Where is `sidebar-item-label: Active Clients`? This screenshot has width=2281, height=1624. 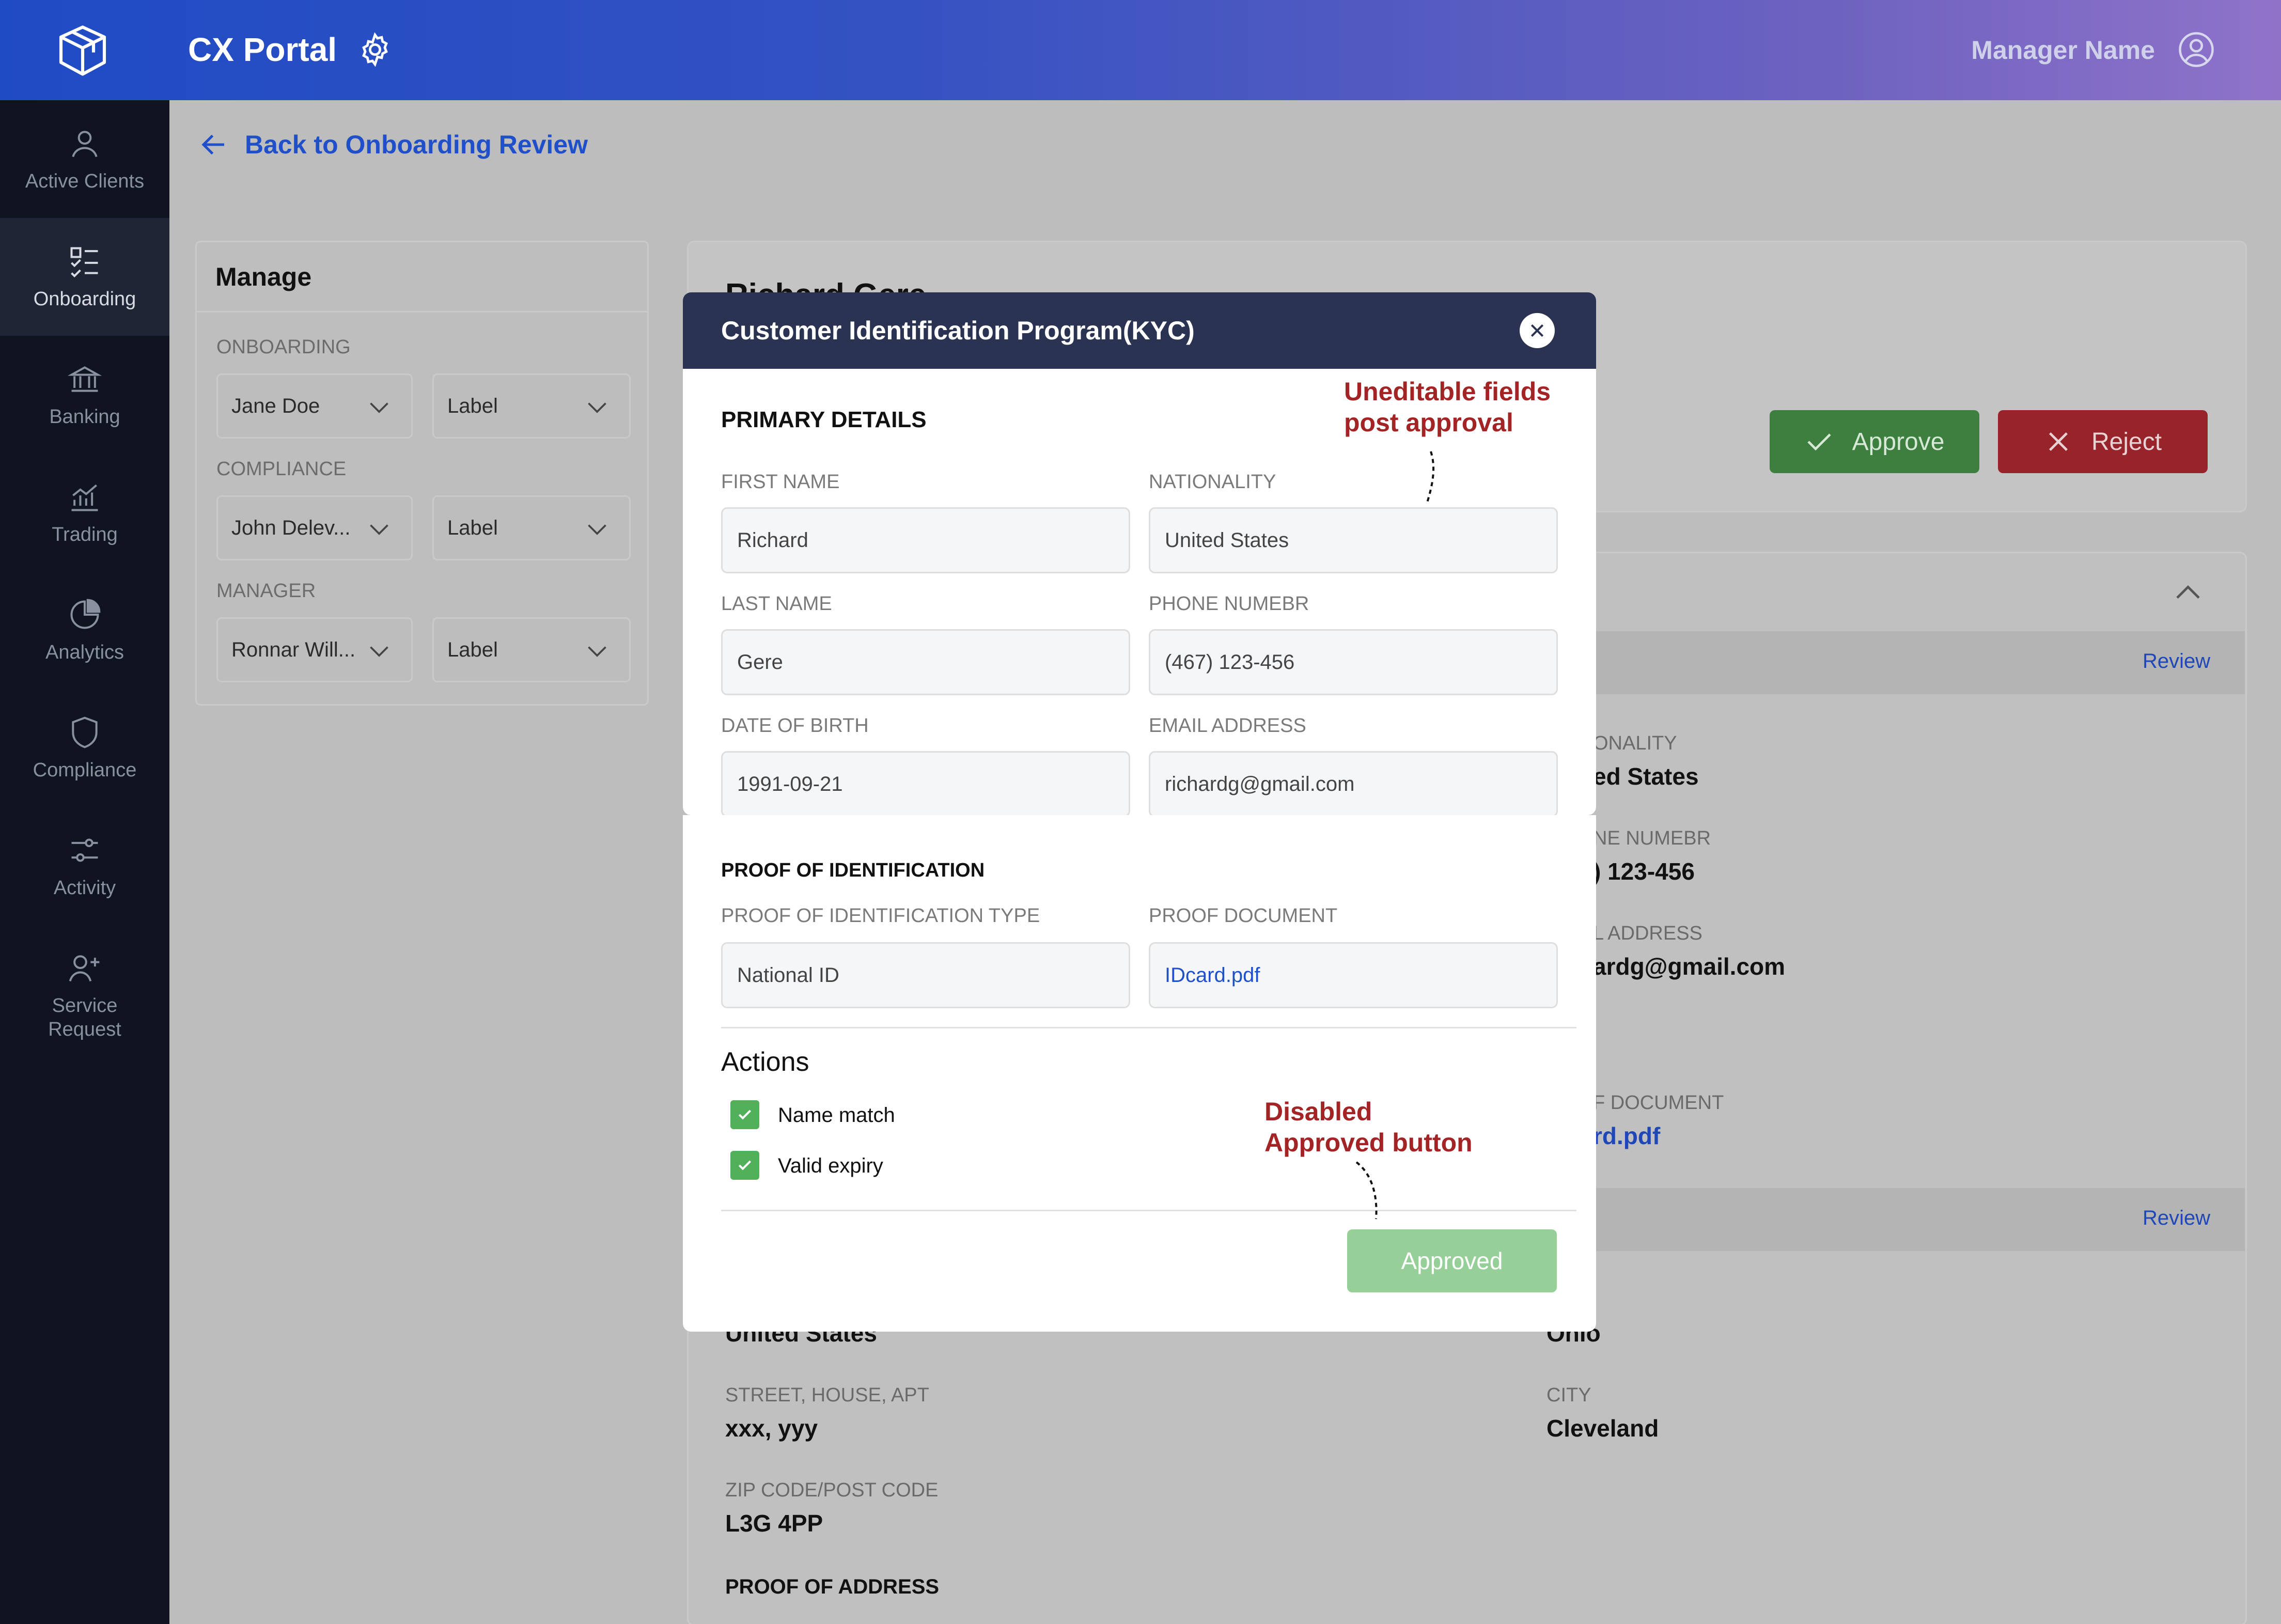 sidebar-item-label: Active Clients is located at coordinates (85, 181).